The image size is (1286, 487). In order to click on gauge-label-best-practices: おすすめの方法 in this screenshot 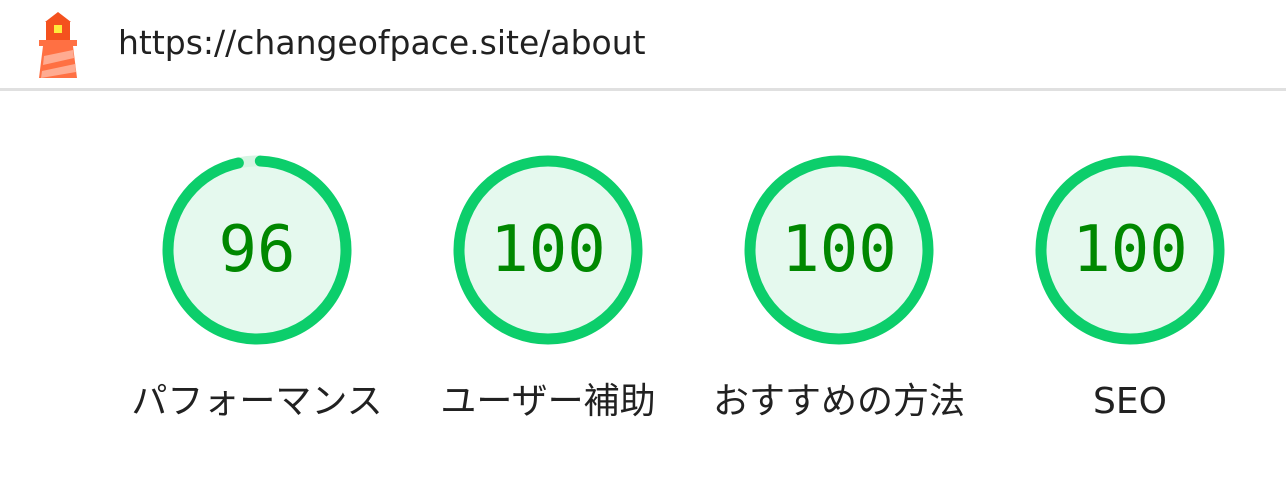, I will do `click(838, 401)`.